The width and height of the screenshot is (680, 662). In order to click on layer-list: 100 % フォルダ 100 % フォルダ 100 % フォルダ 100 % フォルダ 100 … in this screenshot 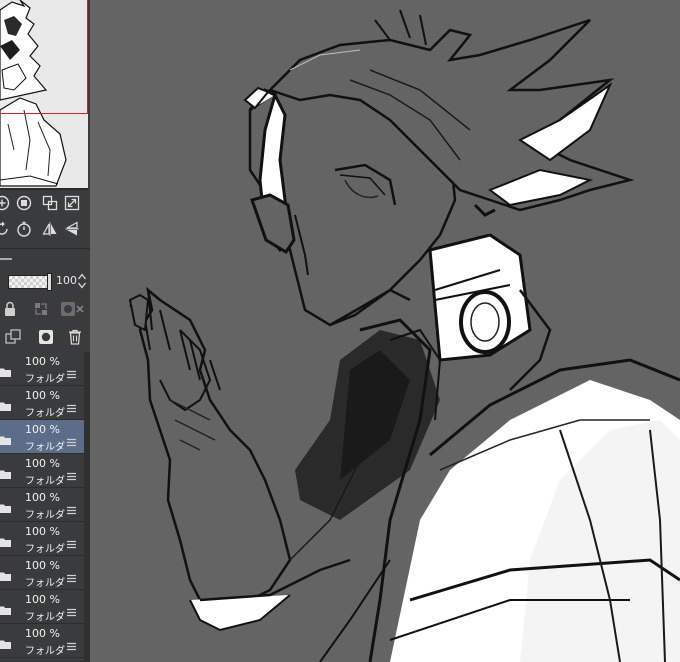, I will do `click(45, 507)`.